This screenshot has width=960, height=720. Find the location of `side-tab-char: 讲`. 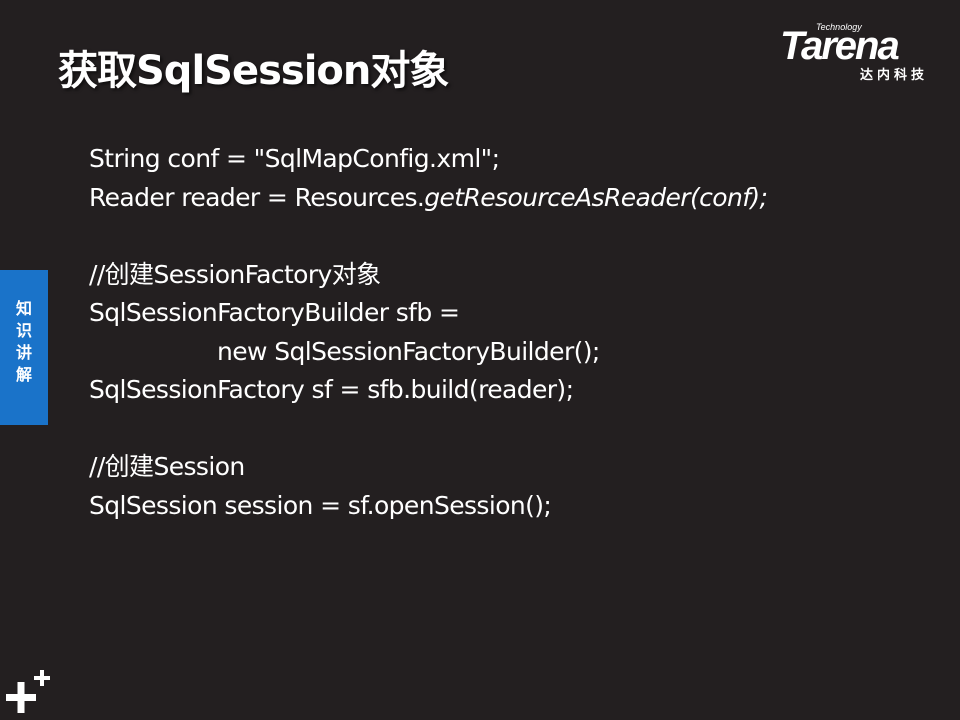

side-tab-char: 讲 is located at coordinates (23, 352).